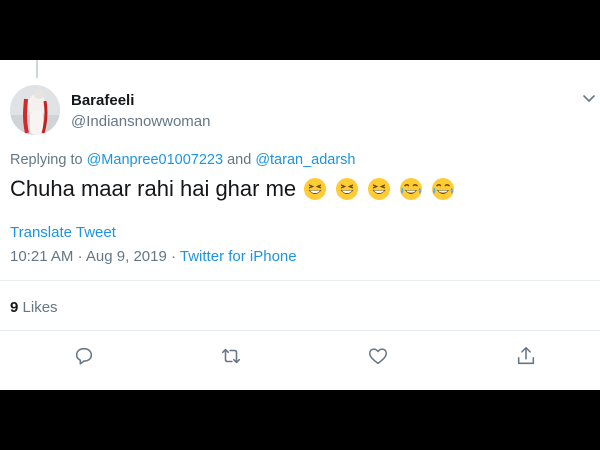 This screenshot has width=600, height=450. Describe the element at coordinates (35, 110) in the screenshot. I see `avatar` at that location.